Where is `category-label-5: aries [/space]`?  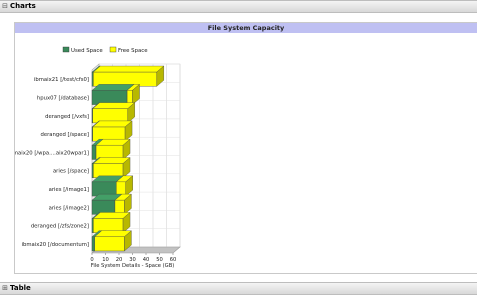 category-label-5: aries [/space] is located at coordinates (71, 172).